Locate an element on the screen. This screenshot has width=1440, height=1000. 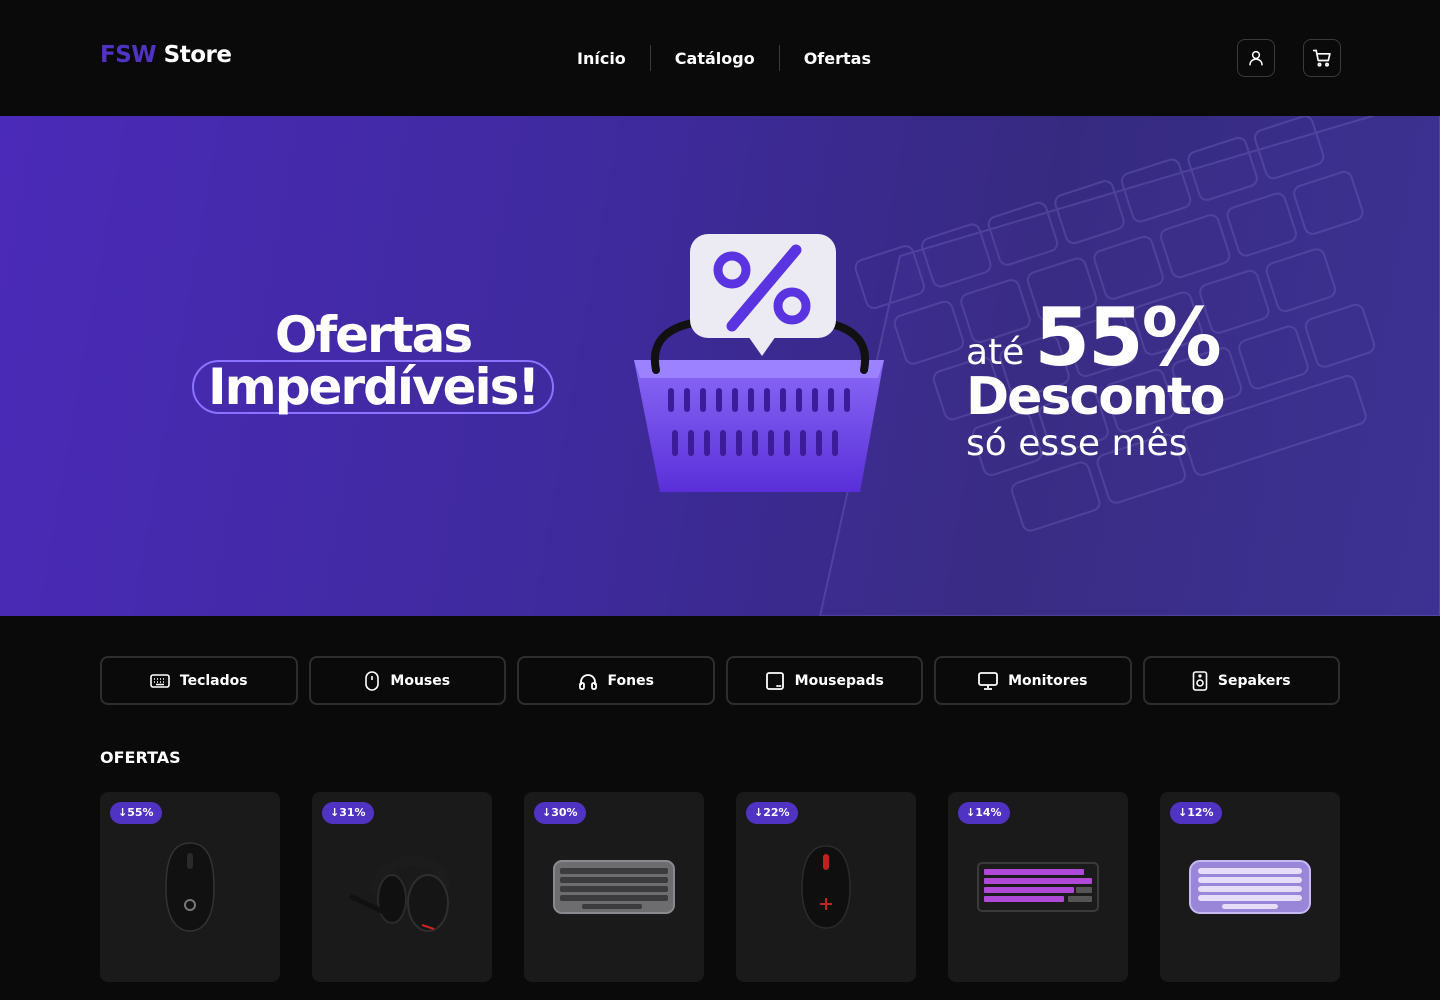
banner-discount: até 55% Desconto só esse mês is located at coordinates (1116, 377).